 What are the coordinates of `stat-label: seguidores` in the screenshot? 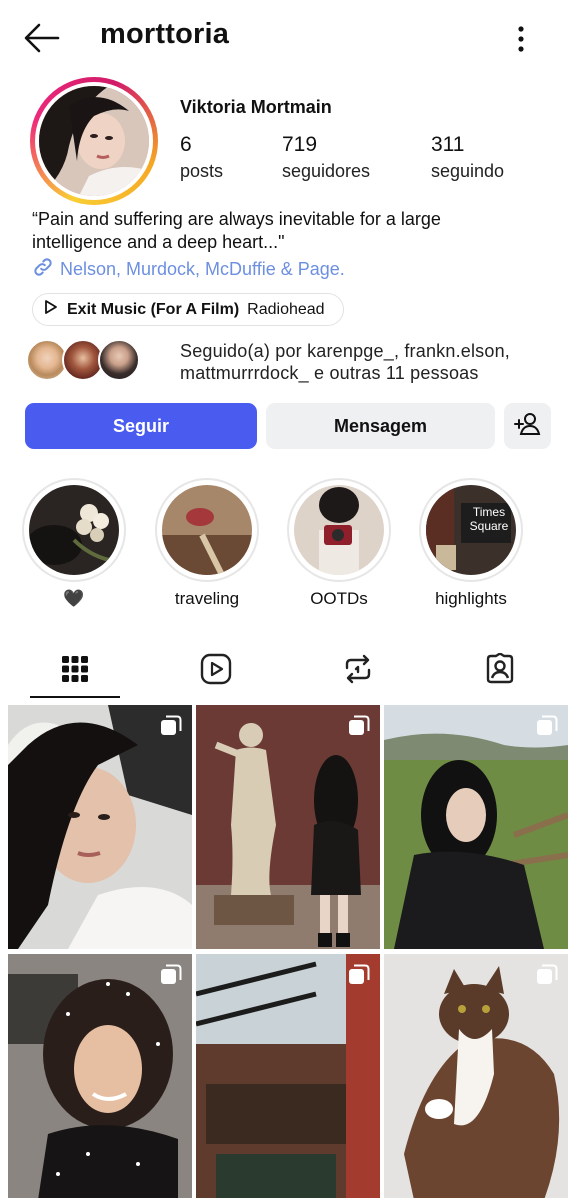 It's located at (326, 171).